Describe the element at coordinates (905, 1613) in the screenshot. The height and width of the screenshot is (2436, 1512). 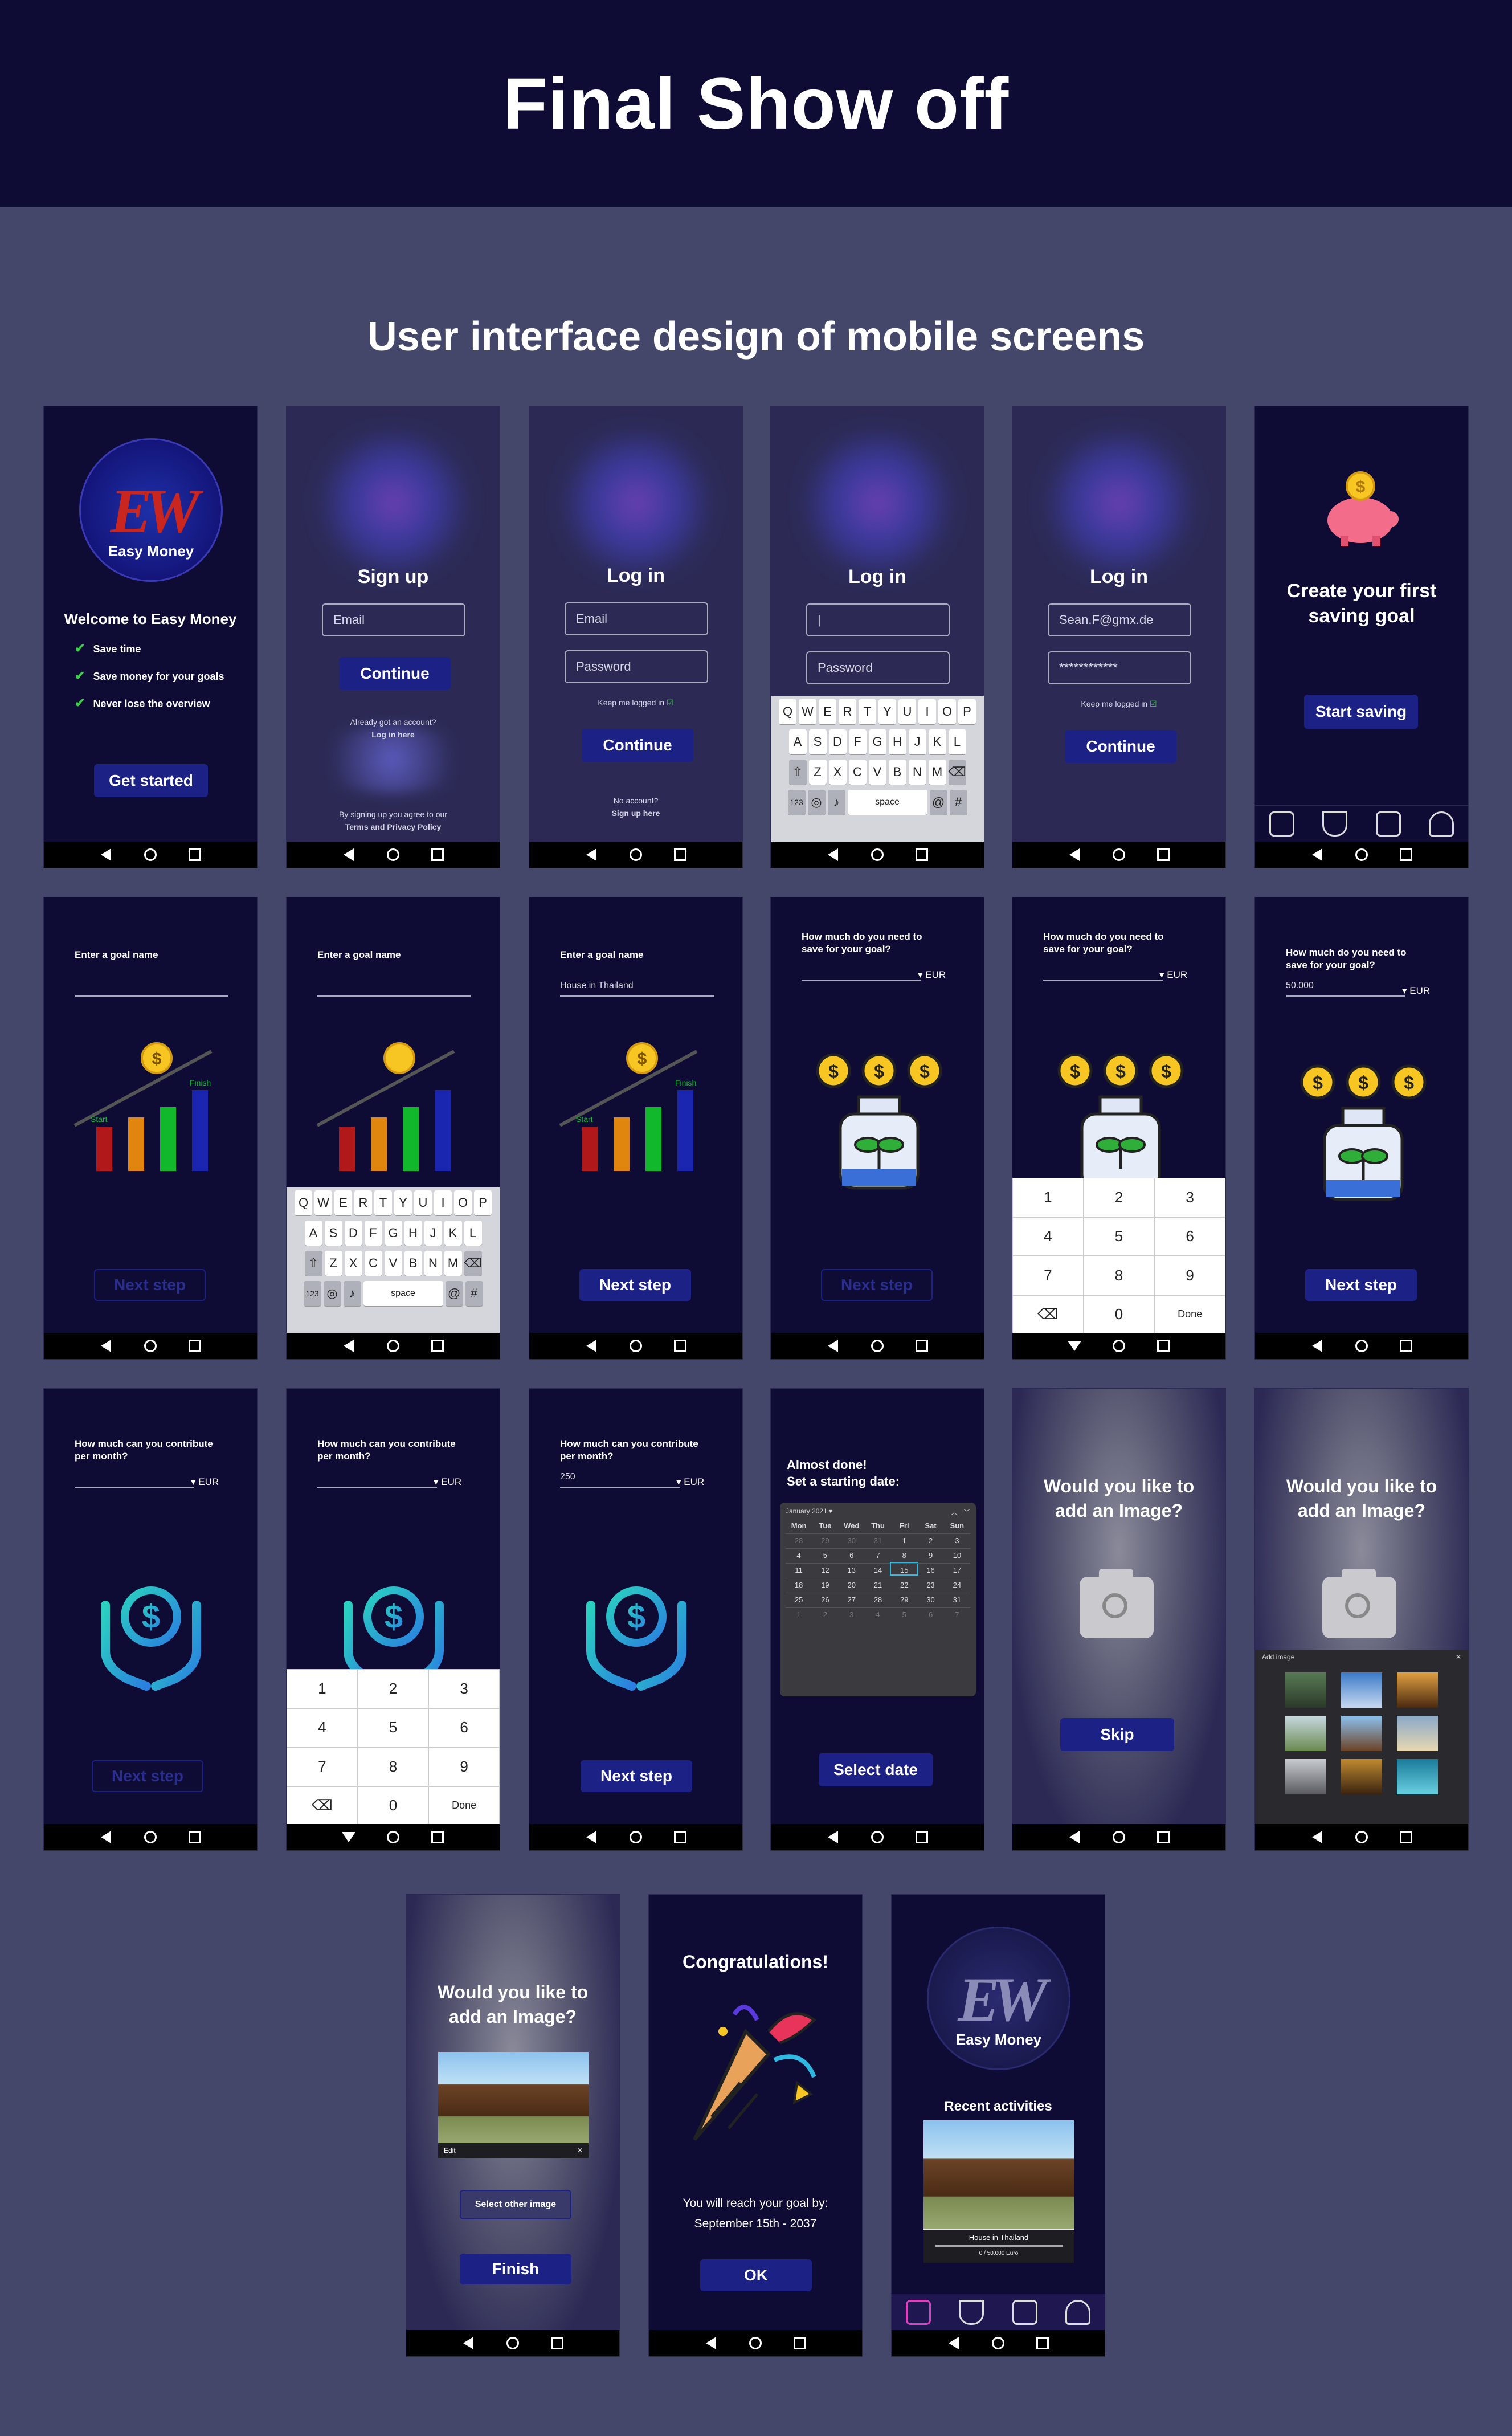
I see `calendar-day: 5` at that location.